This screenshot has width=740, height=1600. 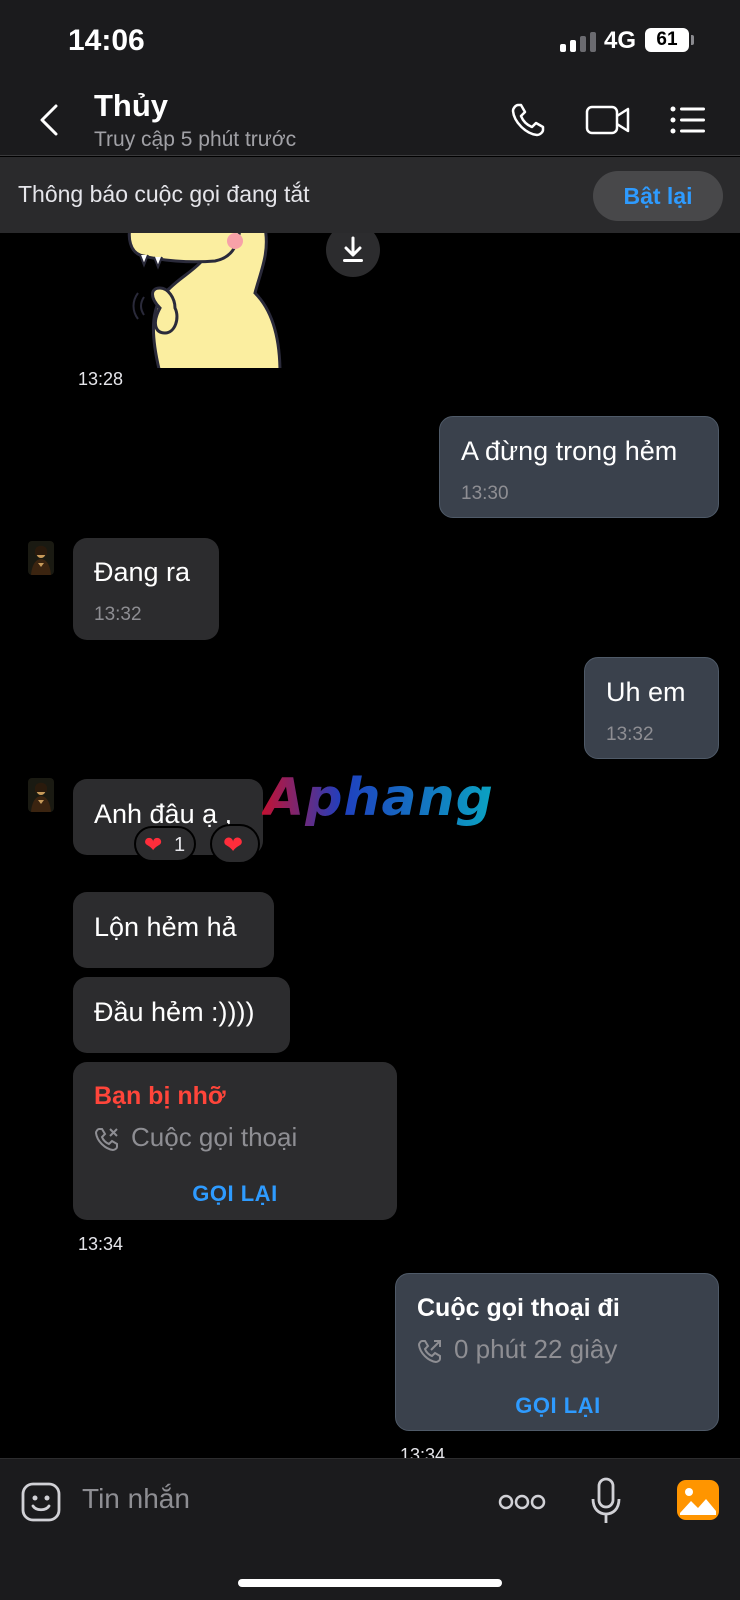 What do you see at coordinates (49, 120) in the screenshot?
I see `chevron-left-icon` at bounding box center [49, 120].